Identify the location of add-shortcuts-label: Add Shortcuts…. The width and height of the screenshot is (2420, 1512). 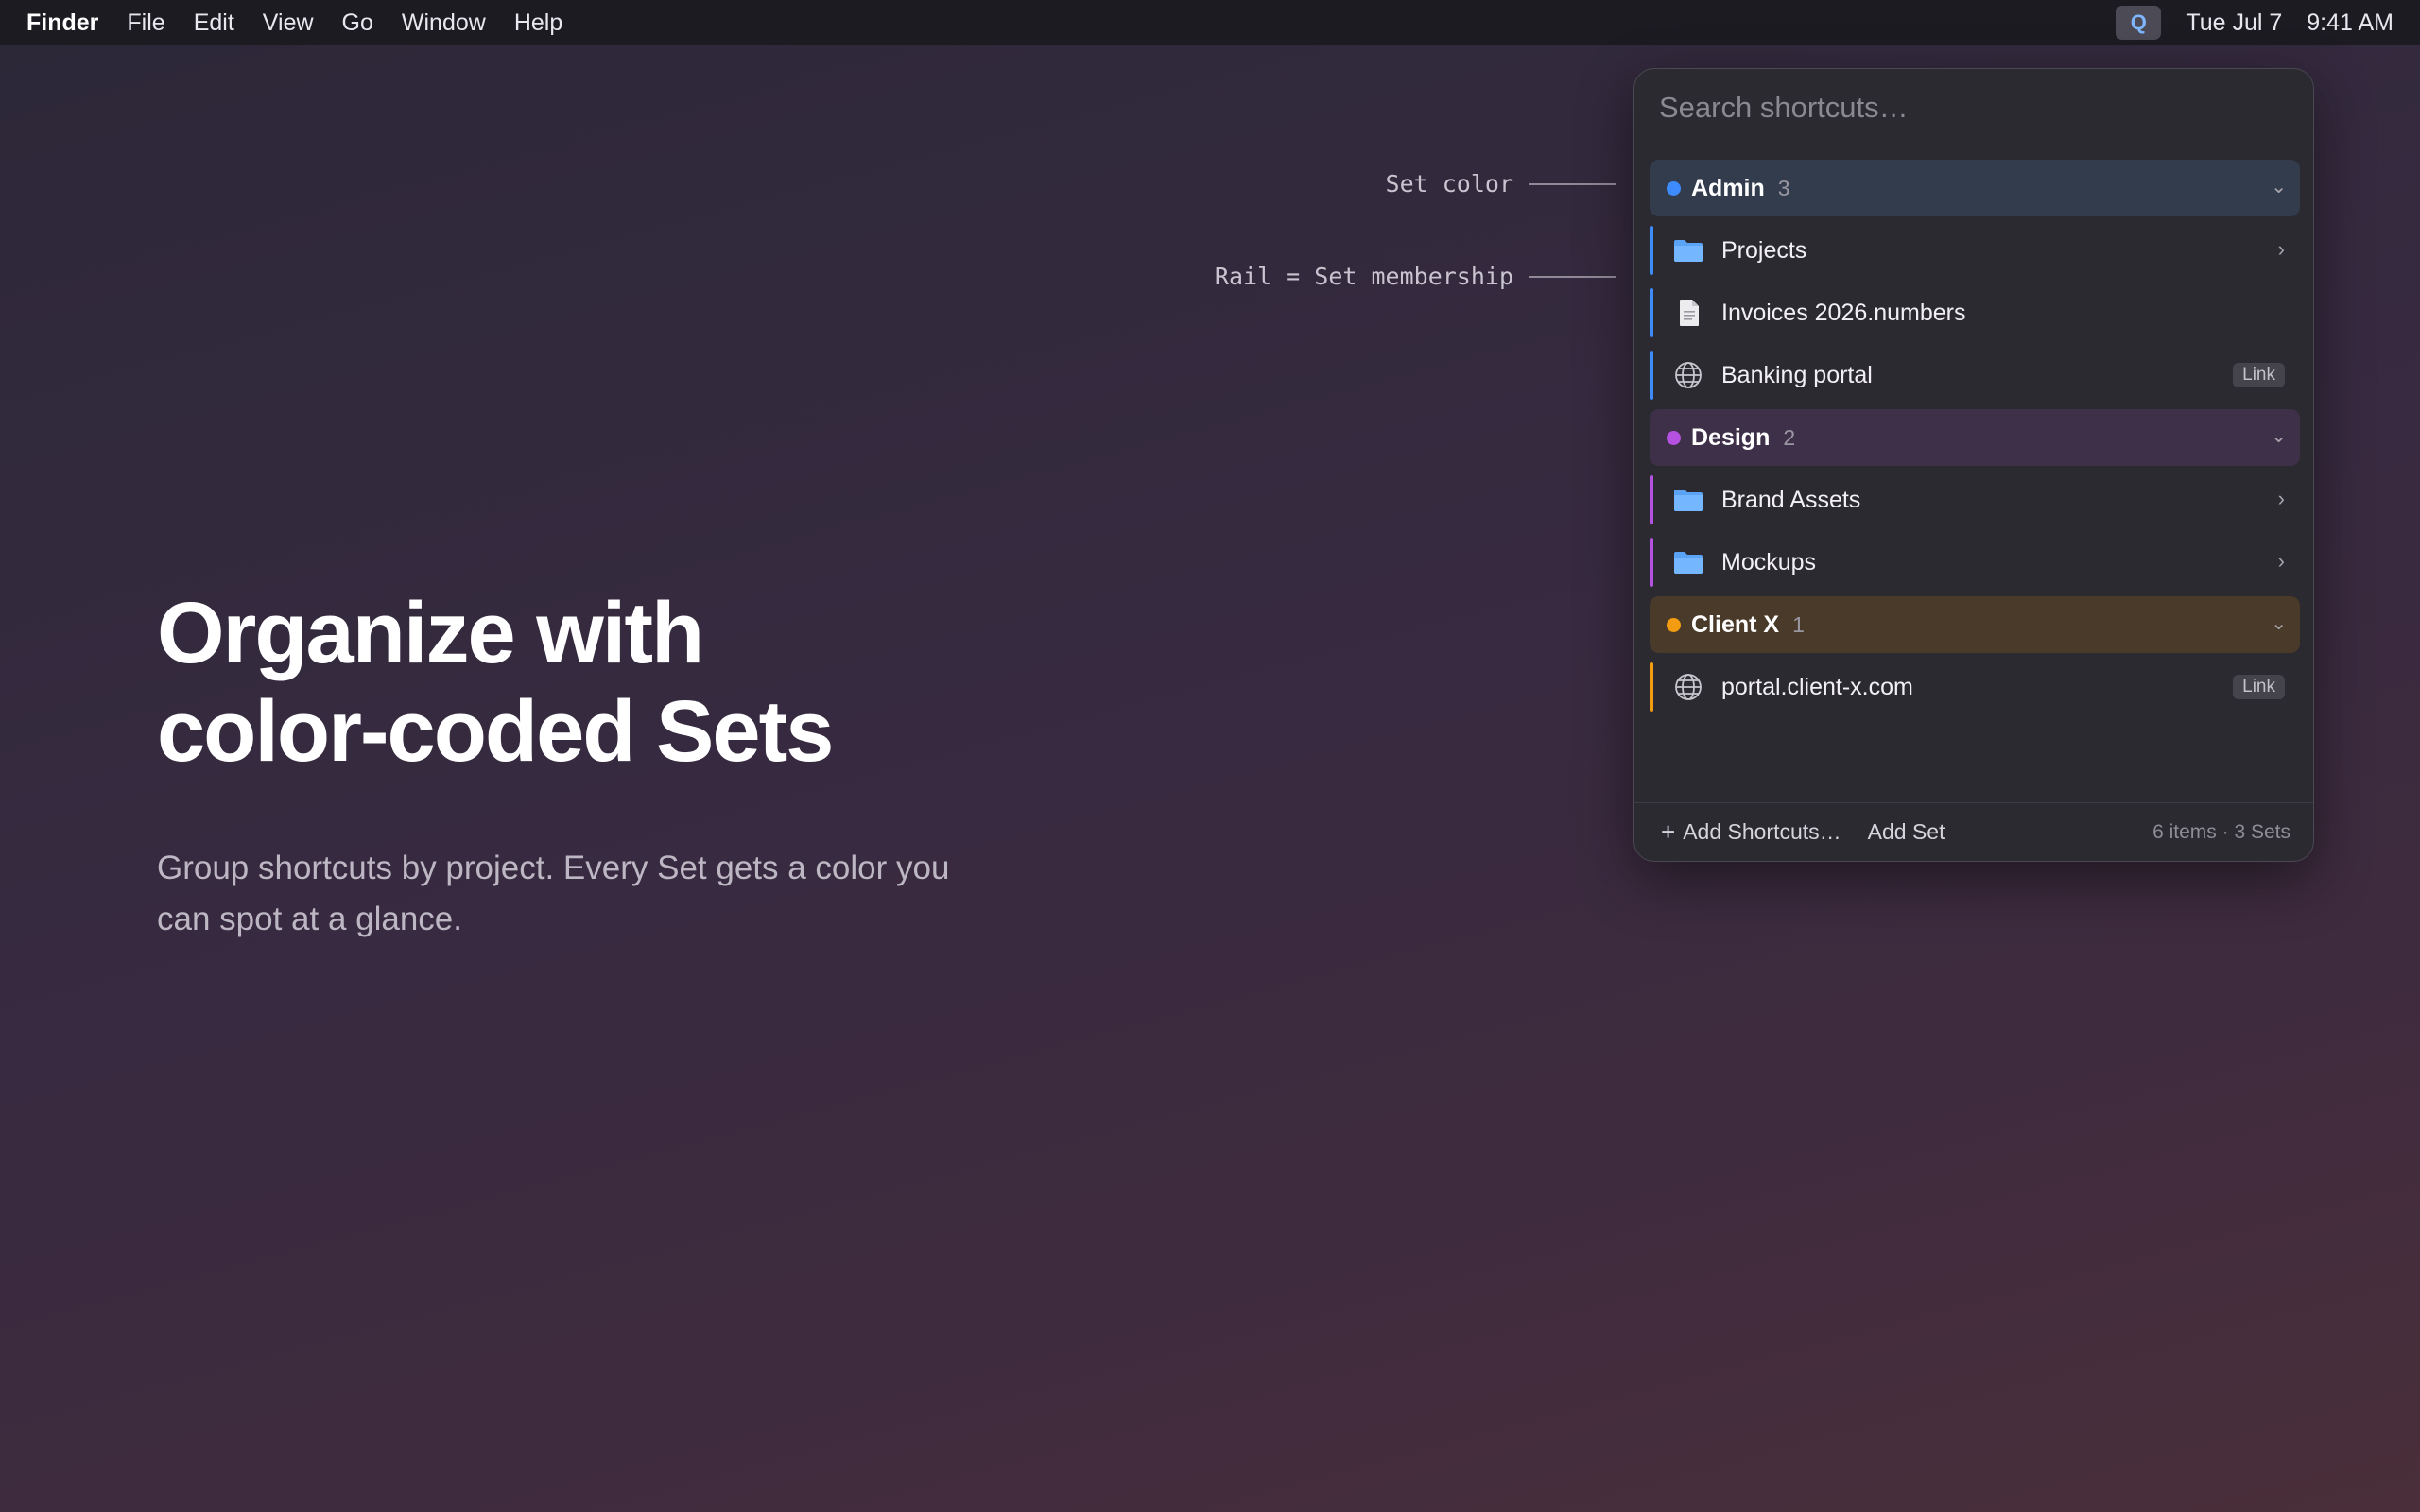
(1762, 831).